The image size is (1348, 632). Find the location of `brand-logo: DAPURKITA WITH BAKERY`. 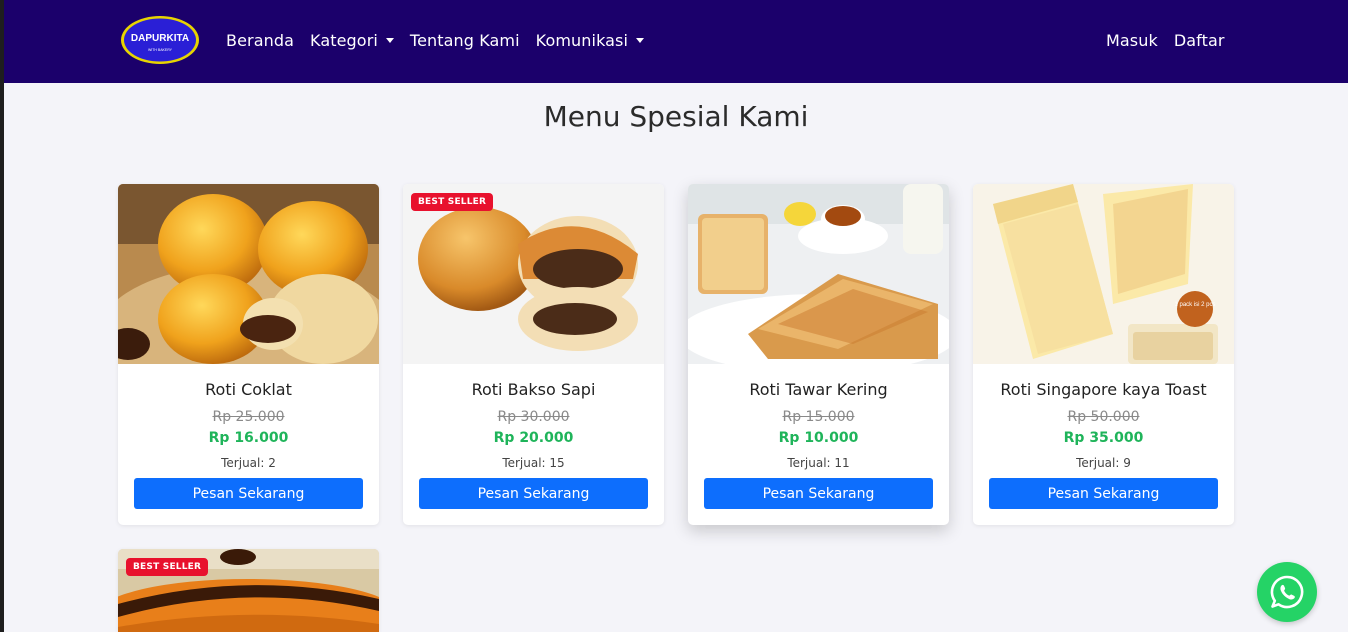

brand-logo: DAPURKITA WITH BAKERY is located at coordinates (162, 40).